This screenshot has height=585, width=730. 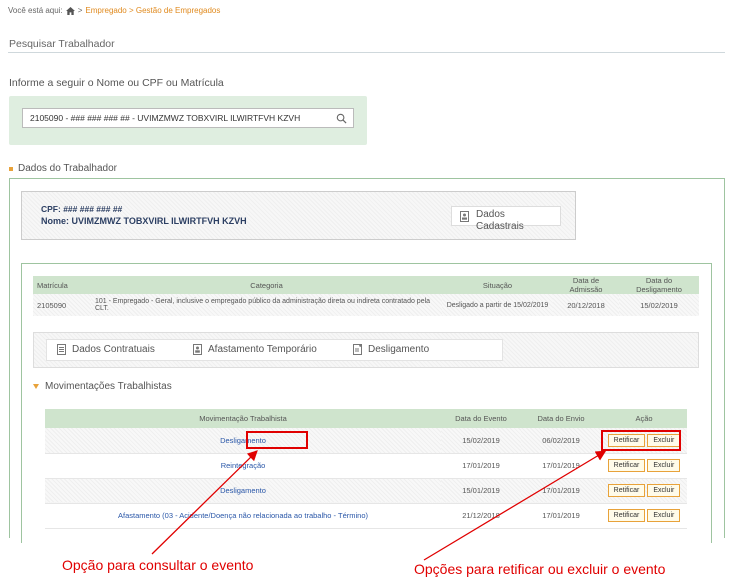 I want to click on section-divider, so click(x=366, y=52).